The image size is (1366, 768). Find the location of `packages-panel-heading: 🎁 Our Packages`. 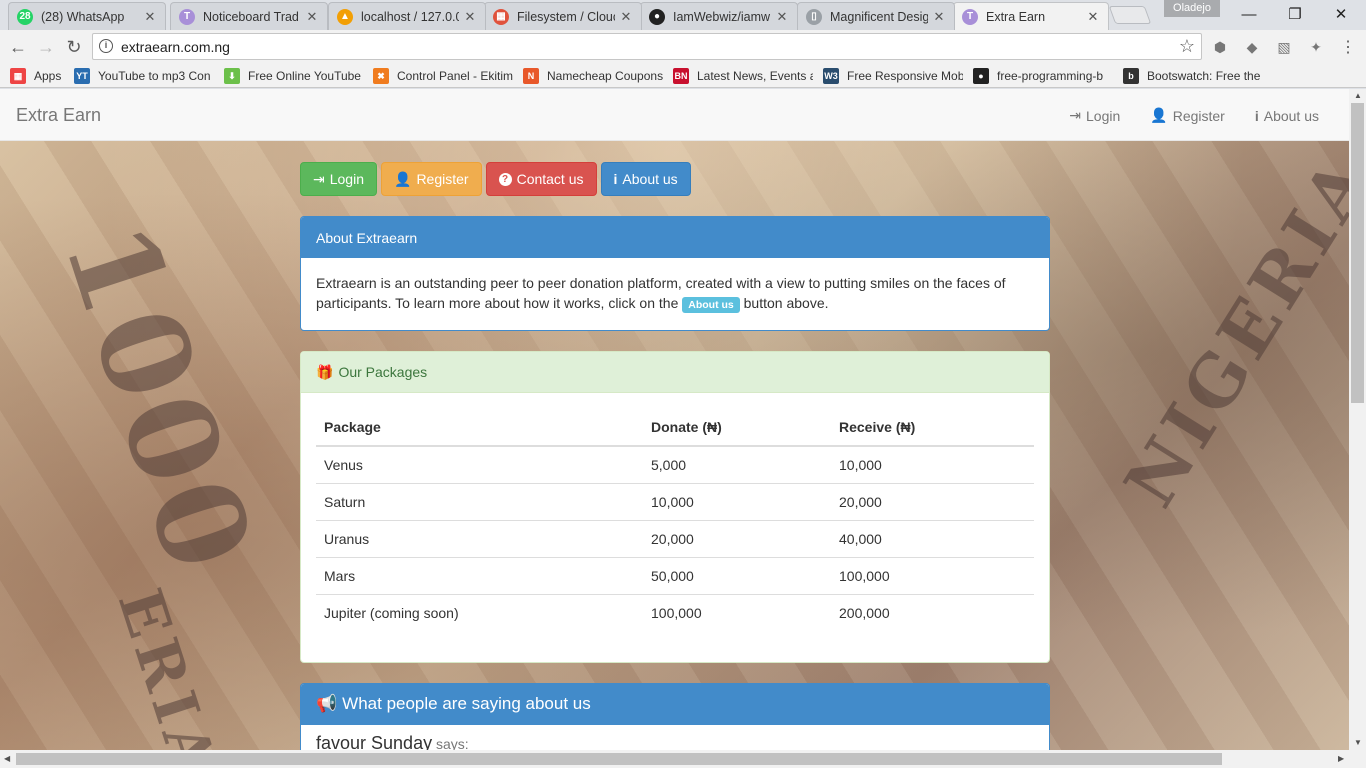

packages-panel-heading: 🎁 Our Packages is located at coordinates (675, 372).